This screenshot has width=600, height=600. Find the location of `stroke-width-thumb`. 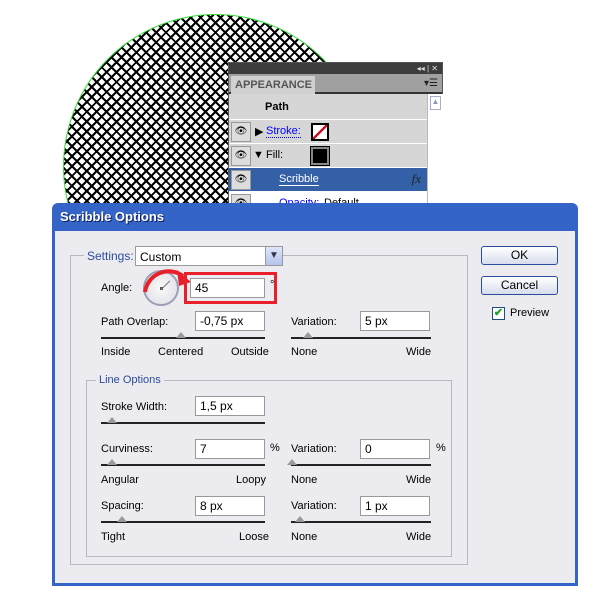

stroke-width-thumb is located at coordinates (112, 420).